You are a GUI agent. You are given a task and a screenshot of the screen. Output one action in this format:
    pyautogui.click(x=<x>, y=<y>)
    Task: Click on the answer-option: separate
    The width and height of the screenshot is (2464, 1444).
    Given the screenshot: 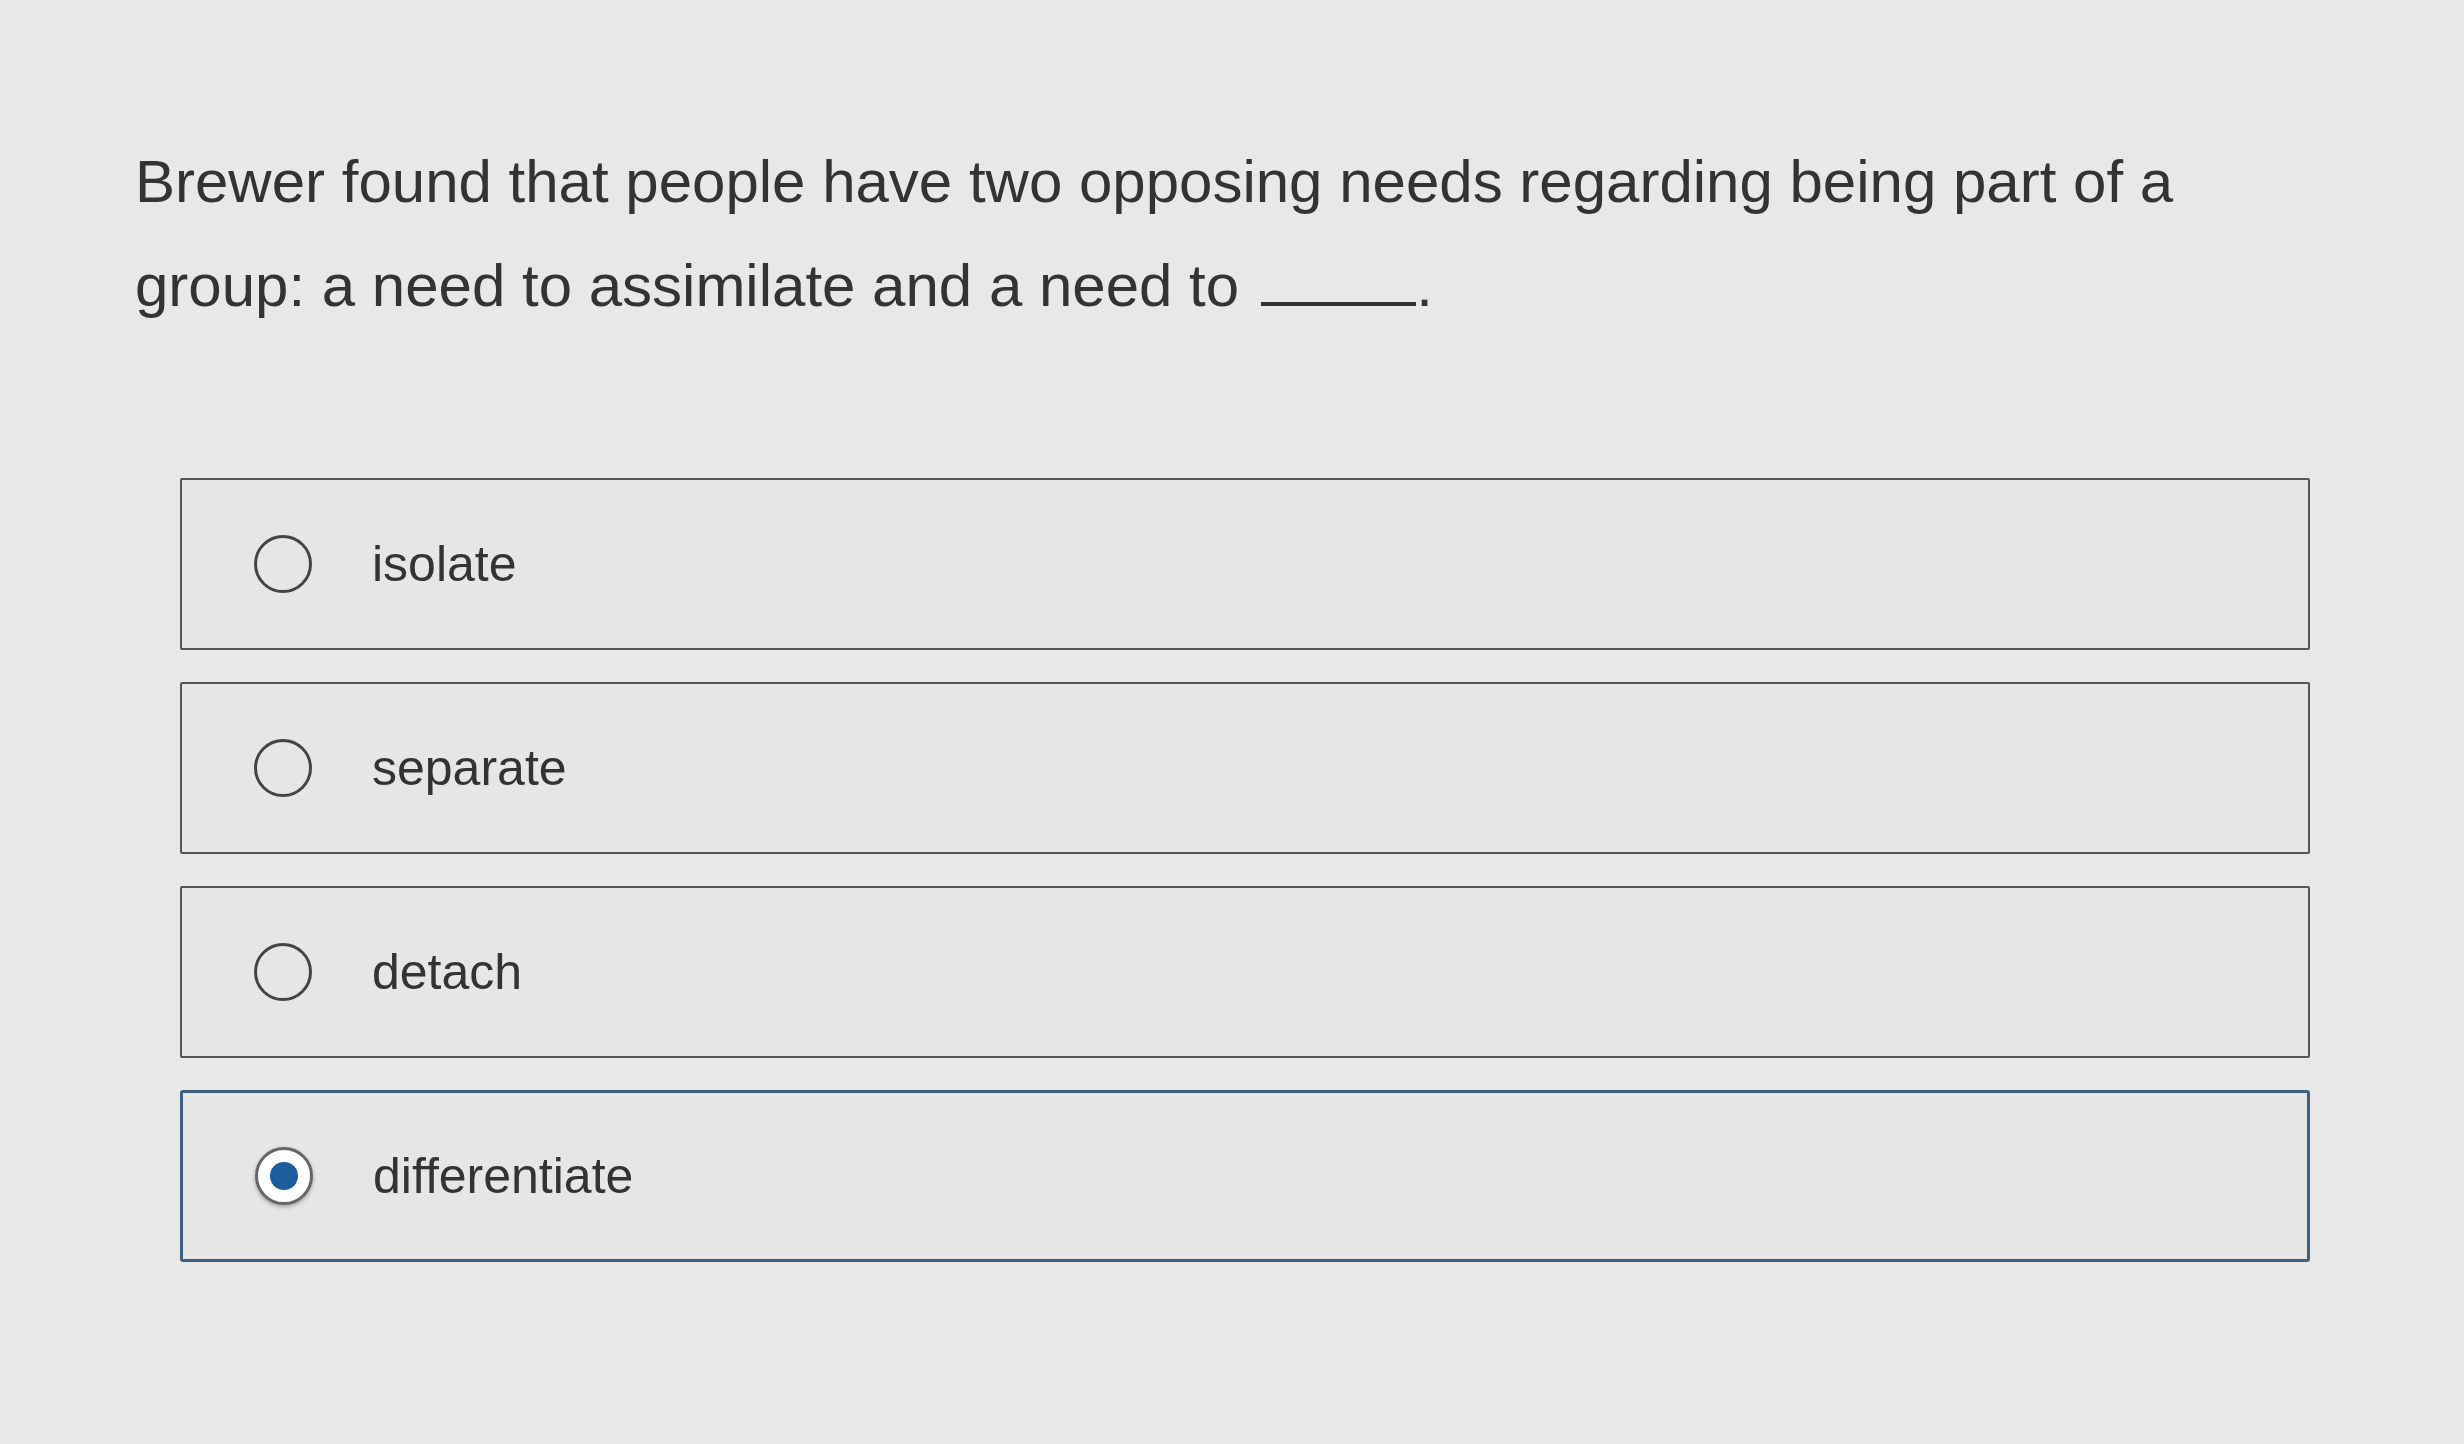 What is the action you would take?
    pyautogui.click(x=1245, y=768)
    